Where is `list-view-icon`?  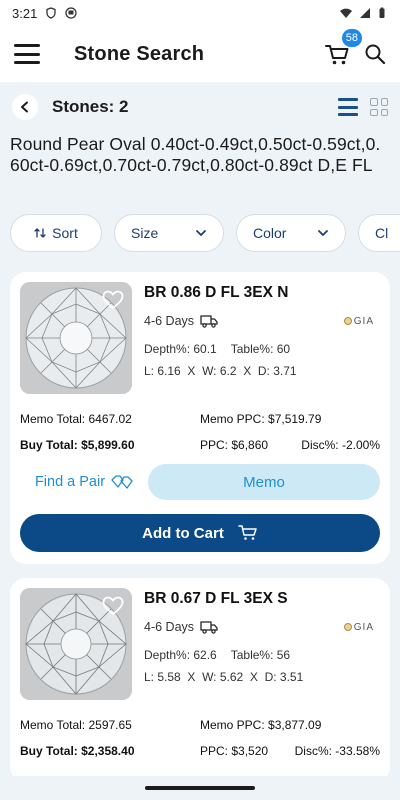
list-view-icon is located at coordinates (348, 107).